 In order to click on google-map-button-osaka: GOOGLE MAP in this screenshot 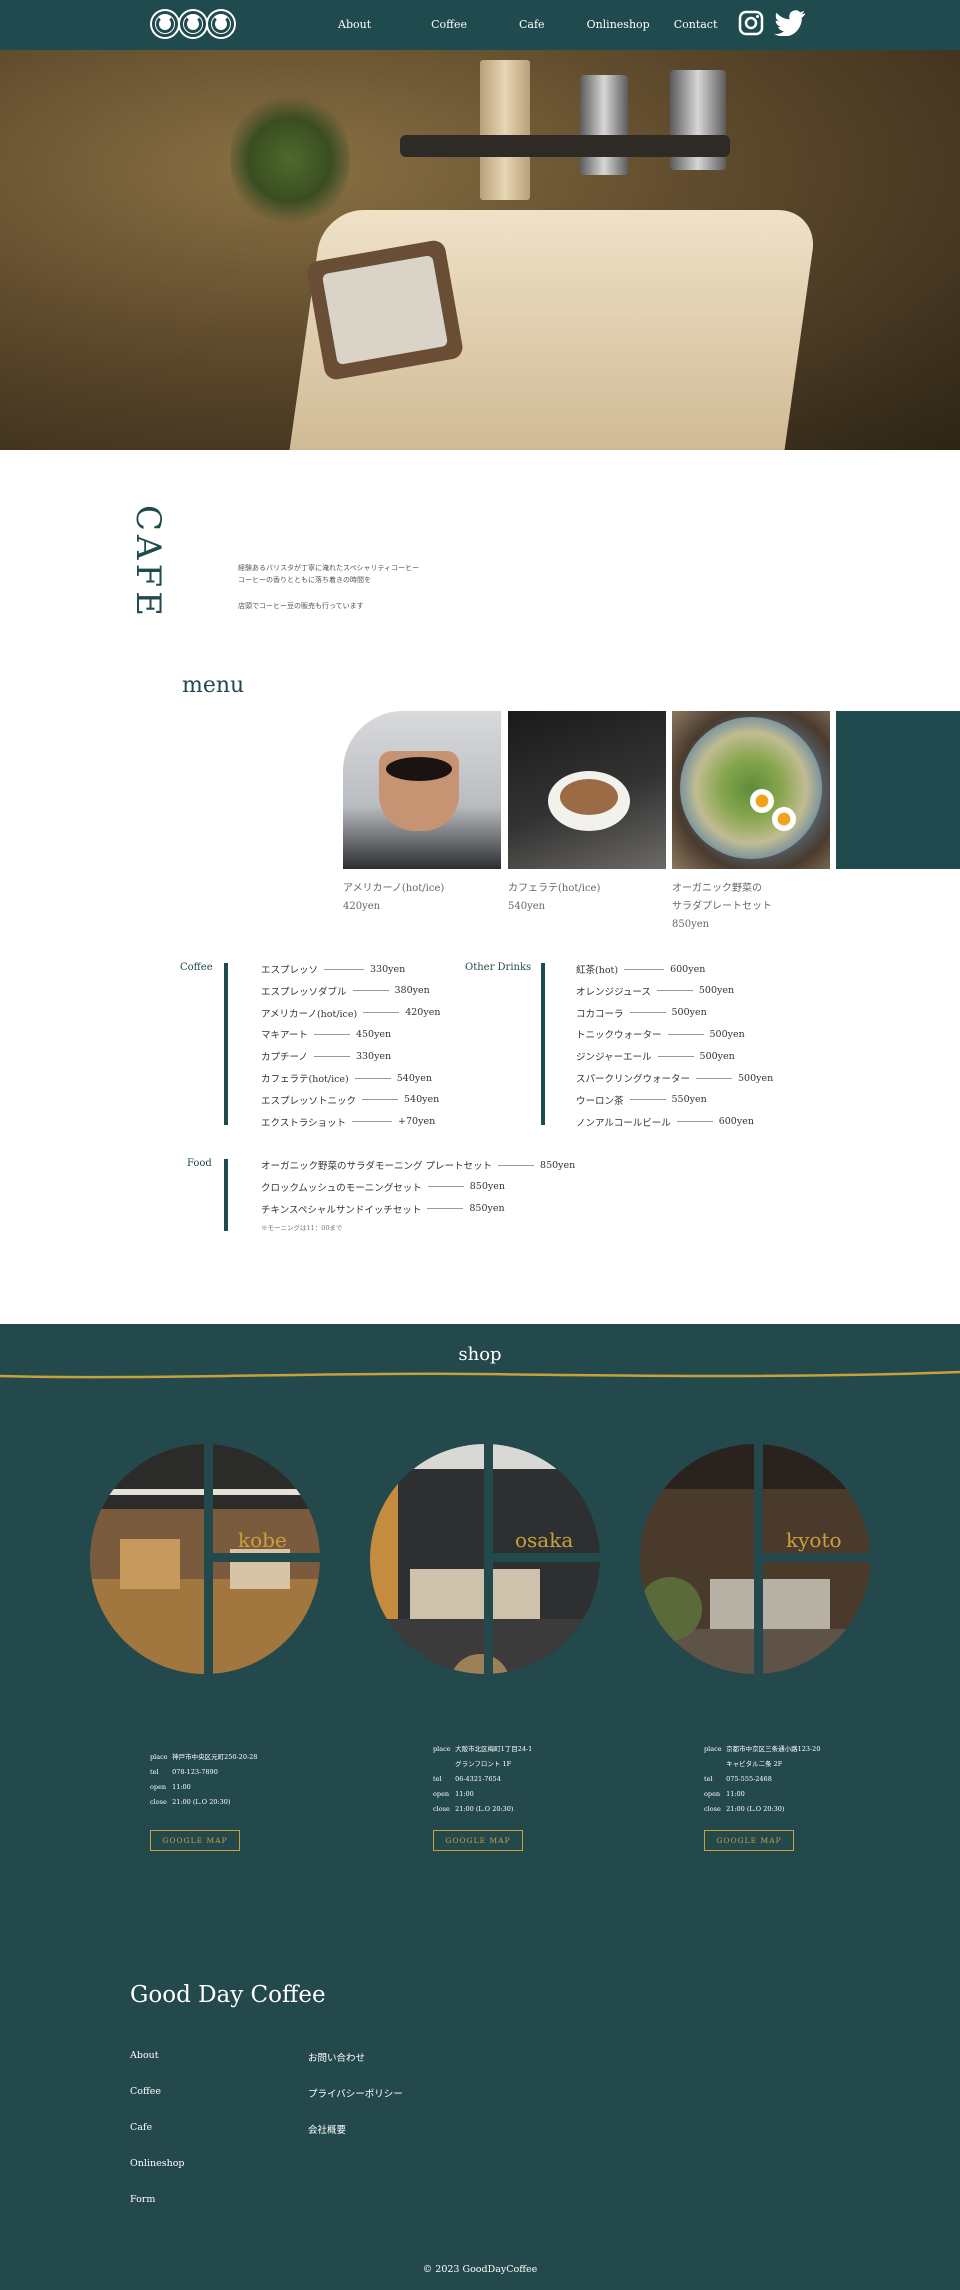, I will do `click(478, 1840)`.